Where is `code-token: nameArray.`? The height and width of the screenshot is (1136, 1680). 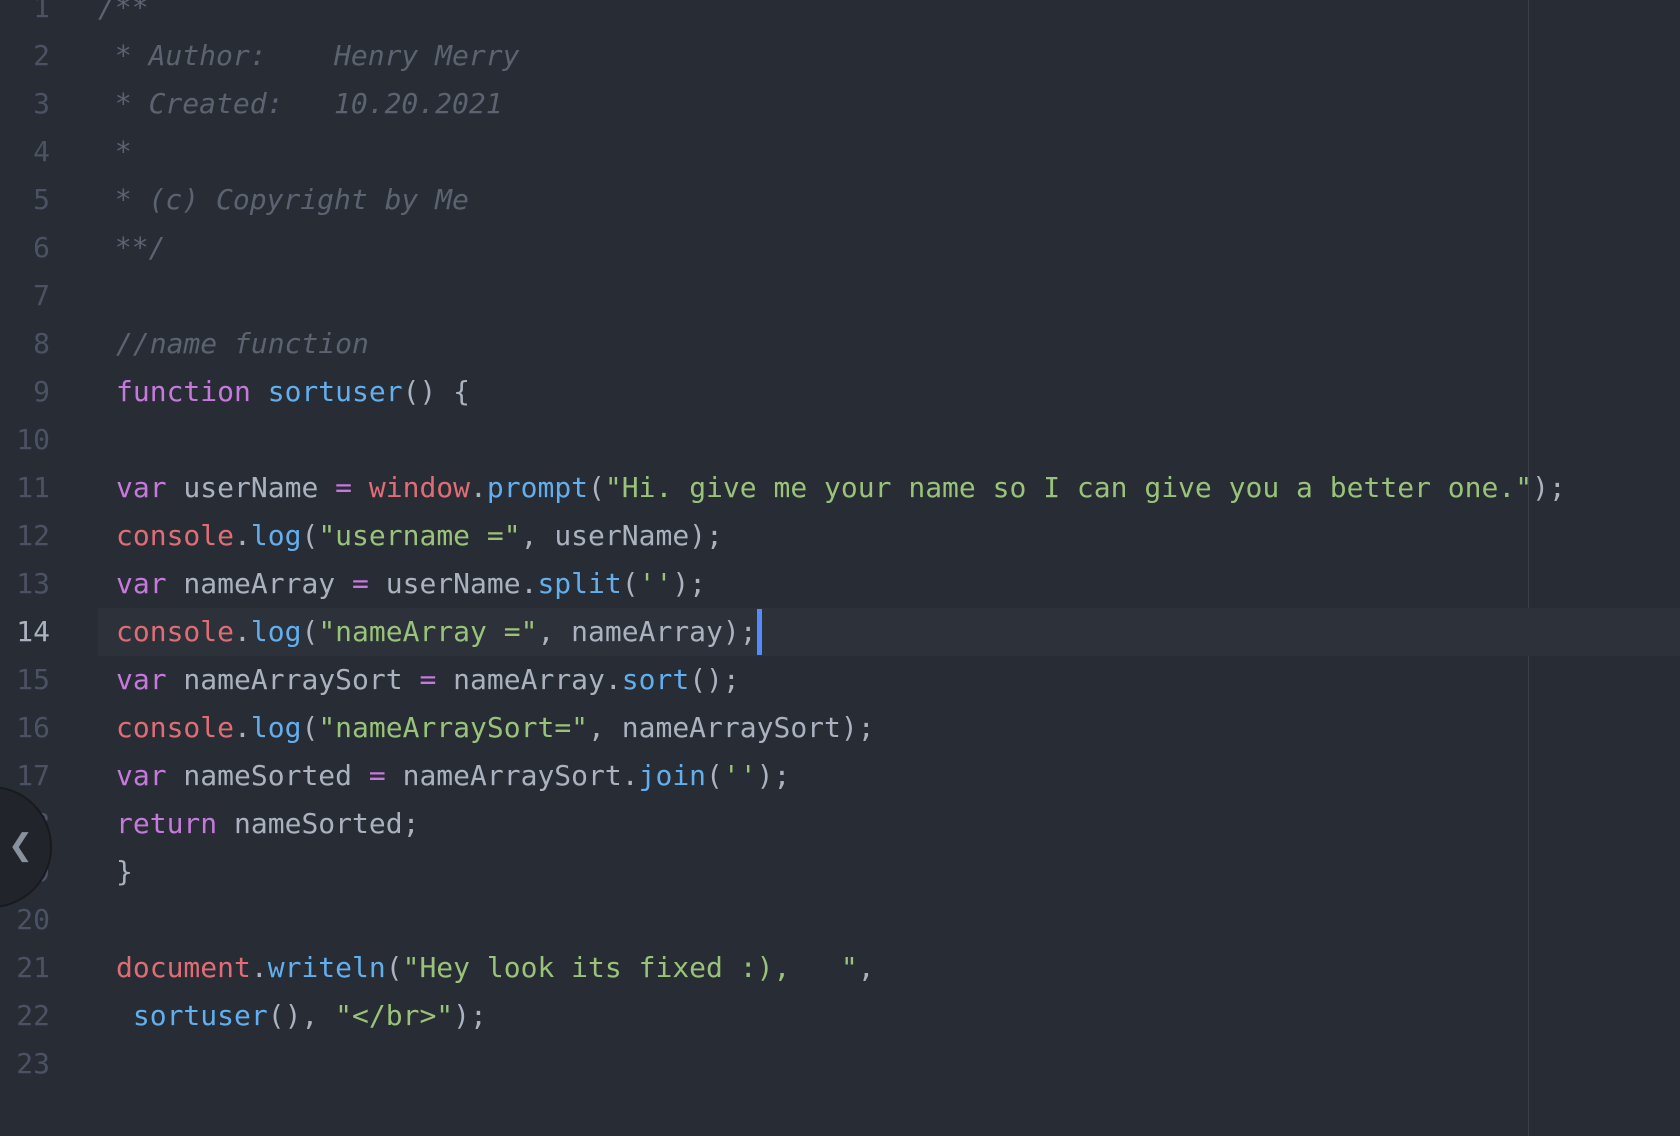 code-token: nameArray. is located at coordinates (529, 679).